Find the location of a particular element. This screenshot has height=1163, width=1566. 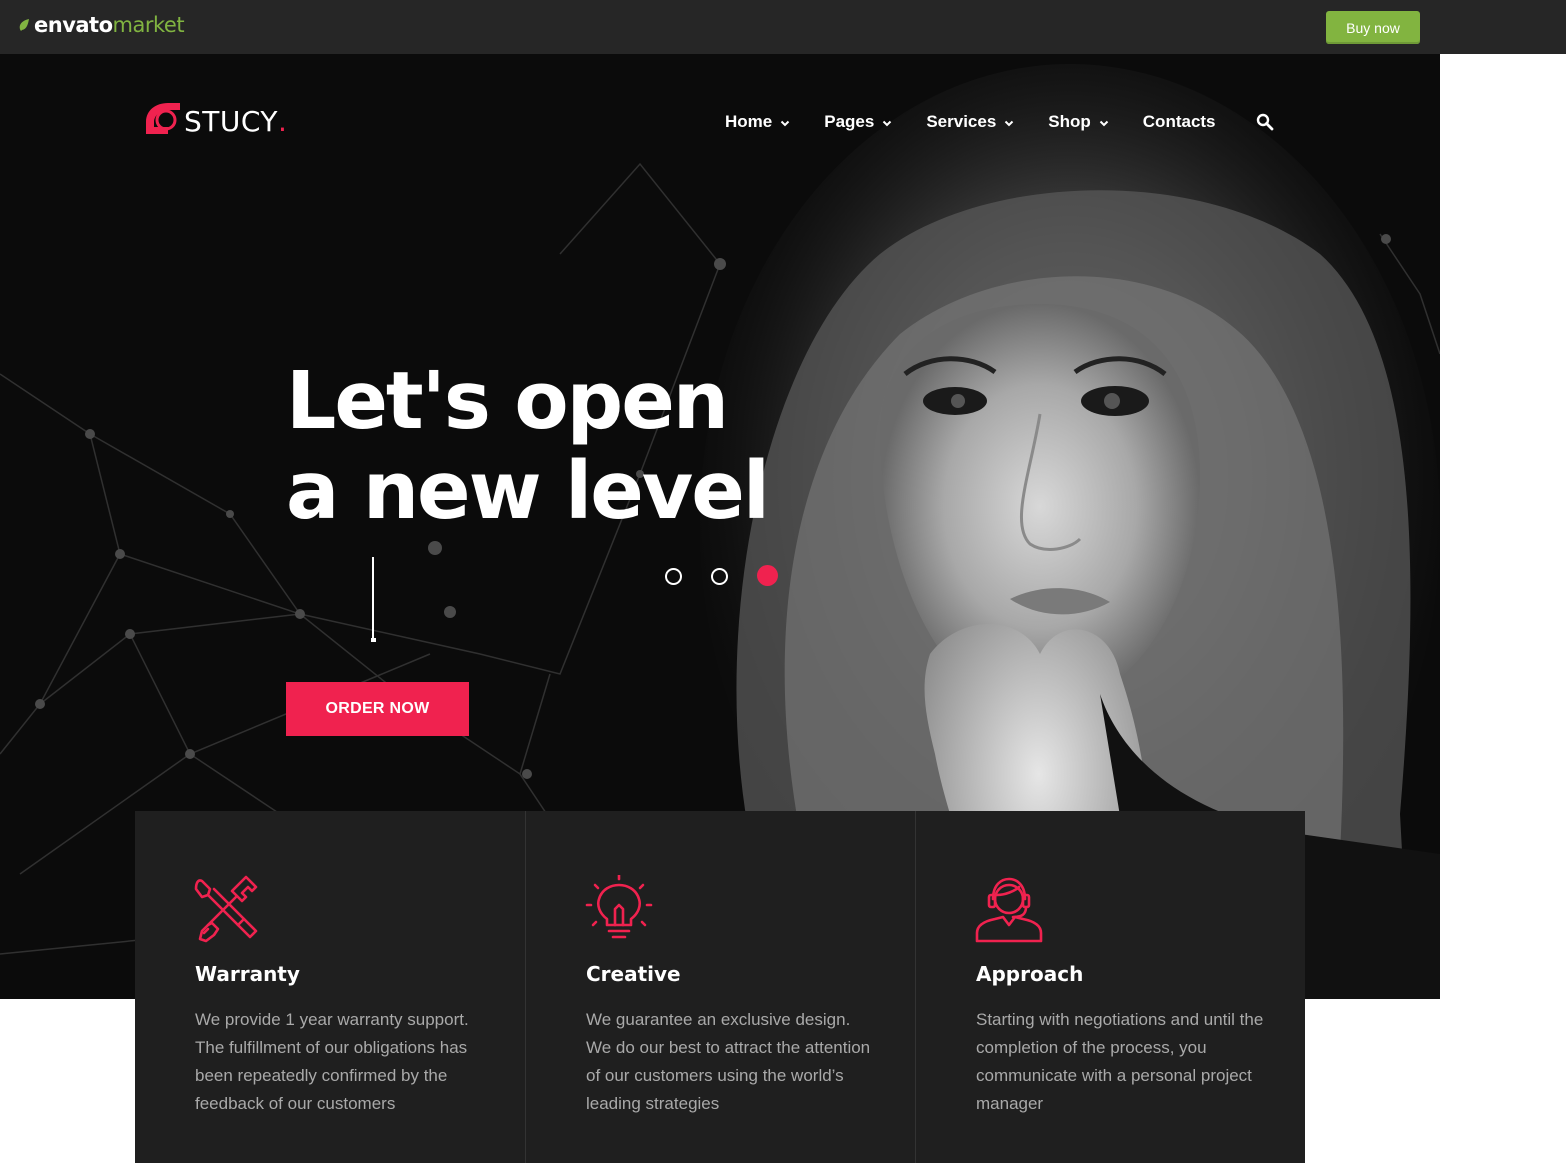

nav-item-shop: Shop is located at coordinates (1078, 122).